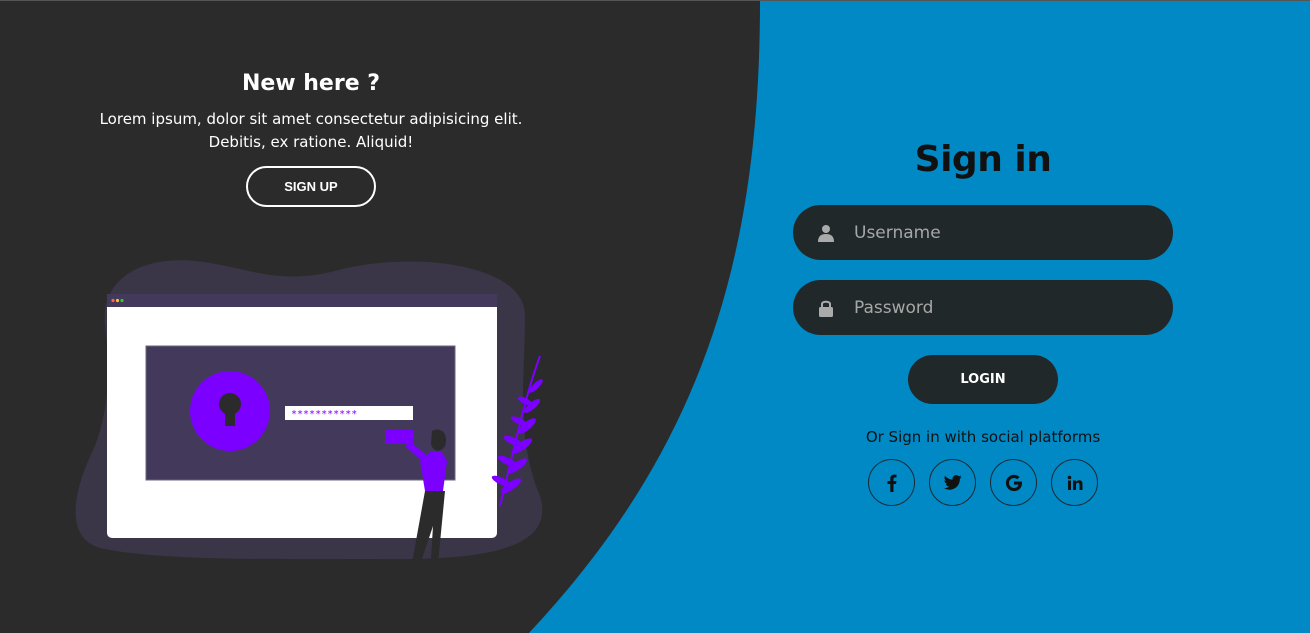  What do you see at coordinates (826, 308) in the screenshot?
I see `lock-icon` at bounding box center [826, 308].